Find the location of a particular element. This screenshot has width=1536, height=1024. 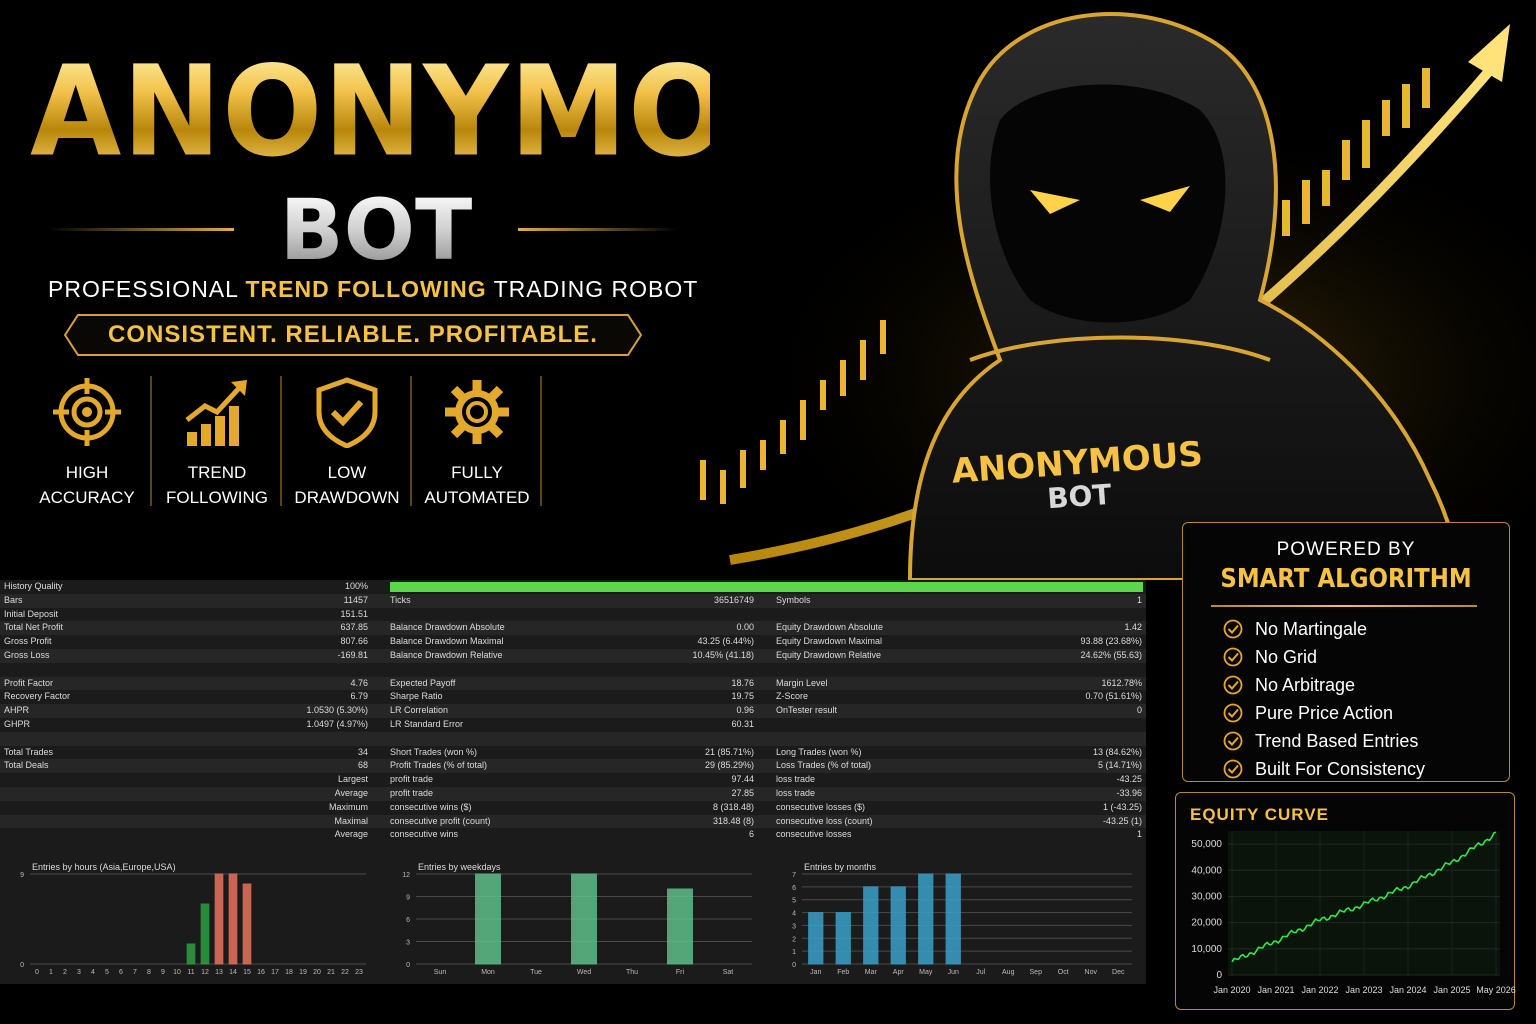

history-quality-track is located at coordinates (766, 587).